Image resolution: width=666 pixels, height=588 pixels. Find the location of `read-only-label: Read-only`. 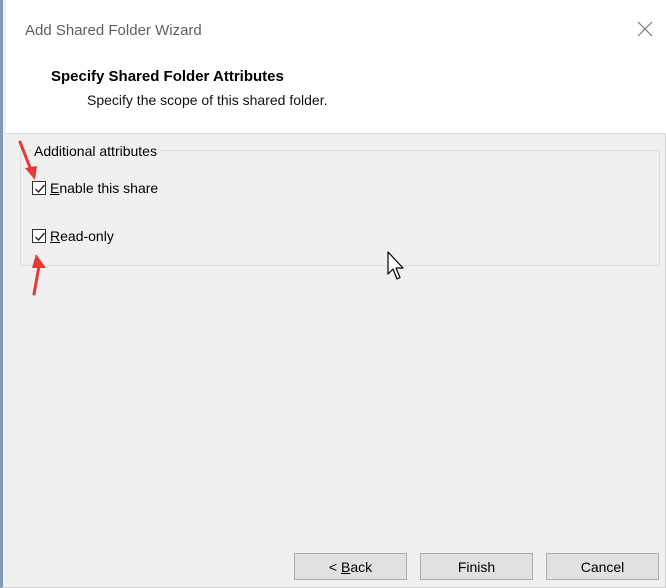

read-only-label: Read-only is located at coordinates (82, 236).